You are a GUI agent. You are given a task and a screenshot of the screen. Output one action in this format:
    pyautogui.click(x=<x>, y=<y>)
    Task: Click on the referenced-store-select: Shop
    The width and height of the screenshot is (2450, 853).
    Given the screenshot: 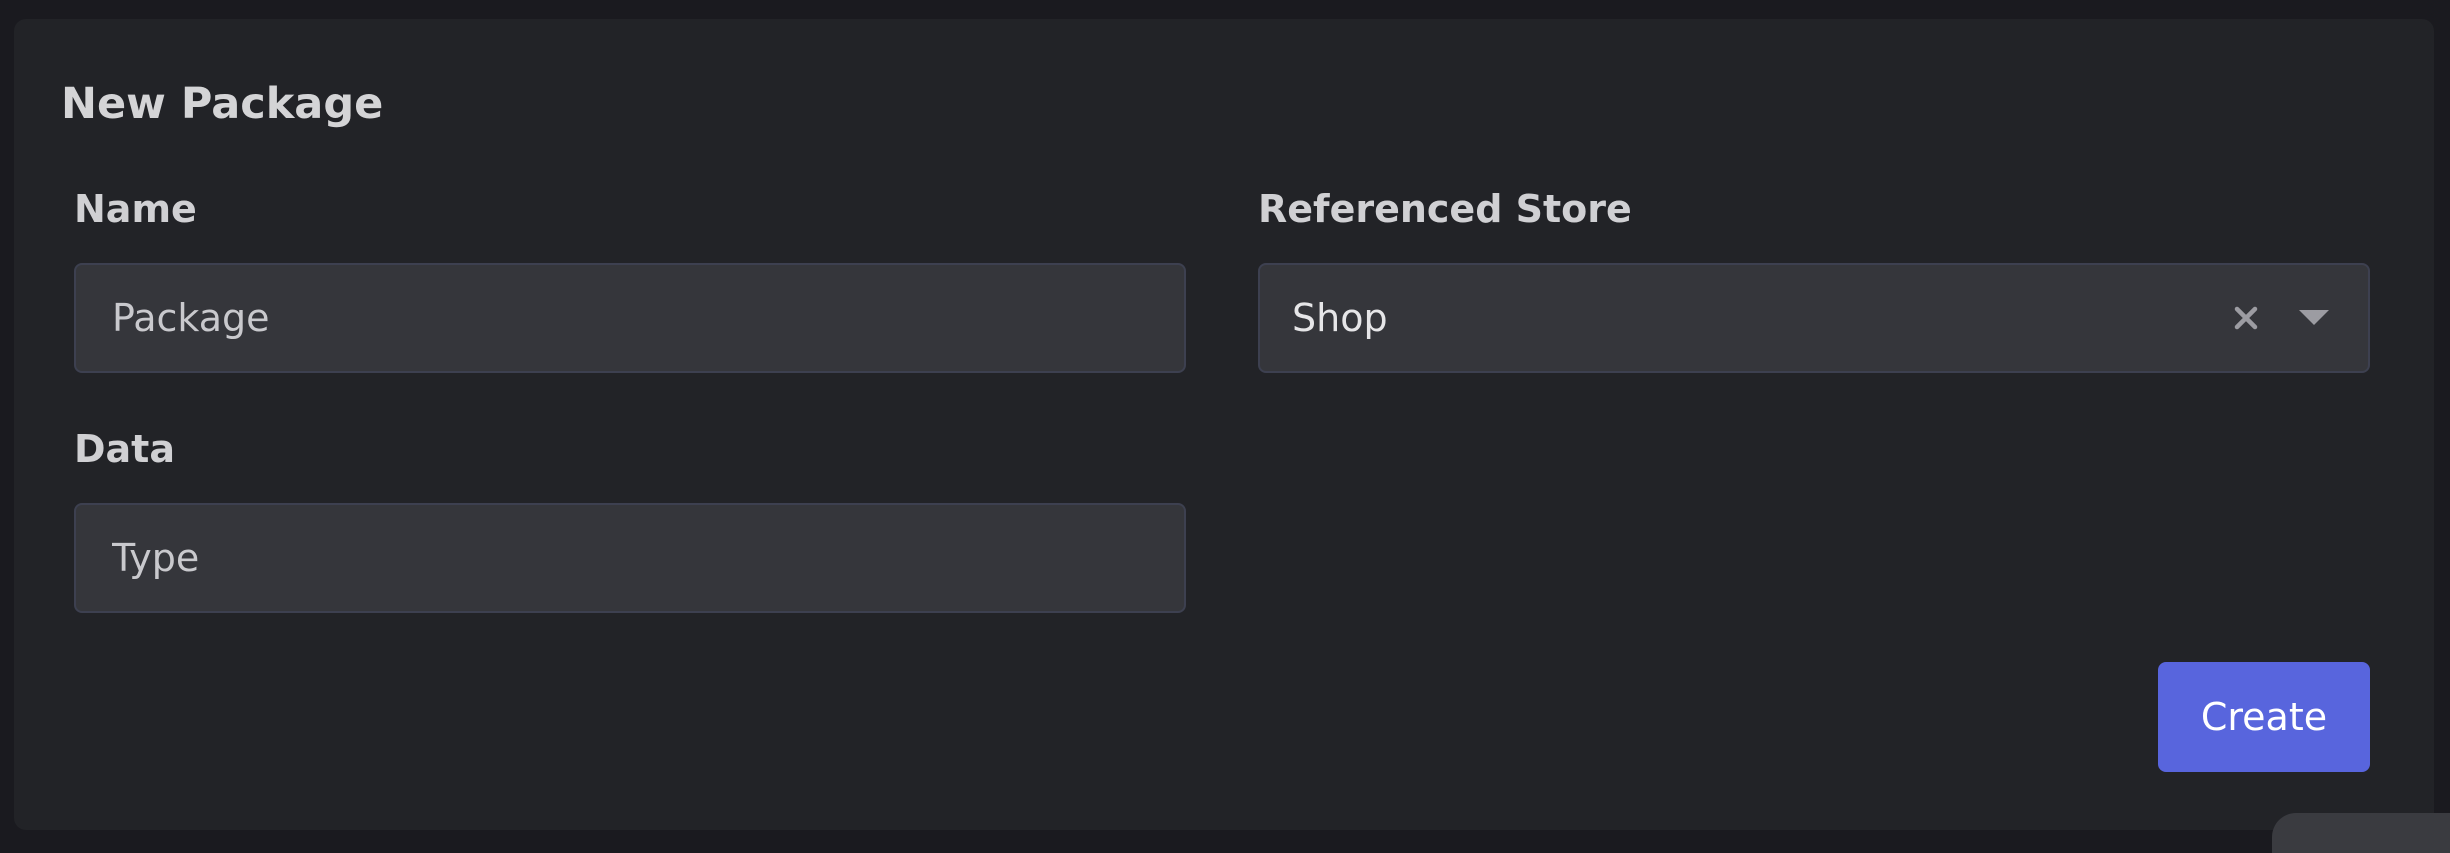 What is the action you would take?
    pyautogui.click(x=1814, y=318)
    